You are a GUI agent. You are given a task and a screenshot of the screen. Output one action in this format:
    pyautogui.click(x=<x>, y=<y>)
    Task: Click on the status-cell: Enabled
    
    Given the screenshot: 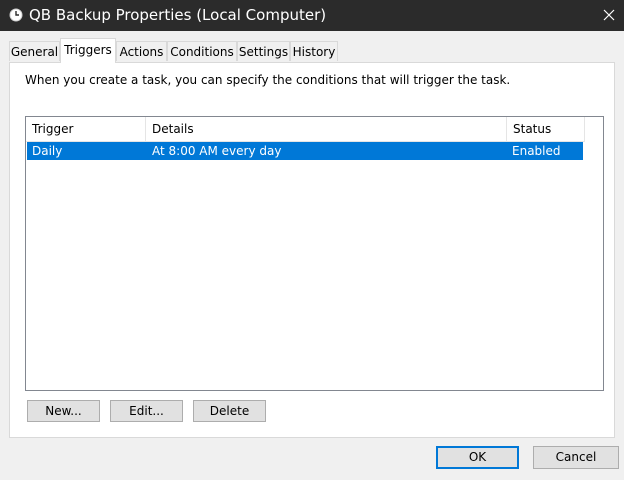 What is the action you would take?
    pyautogui.click(x=536, y=151)
    